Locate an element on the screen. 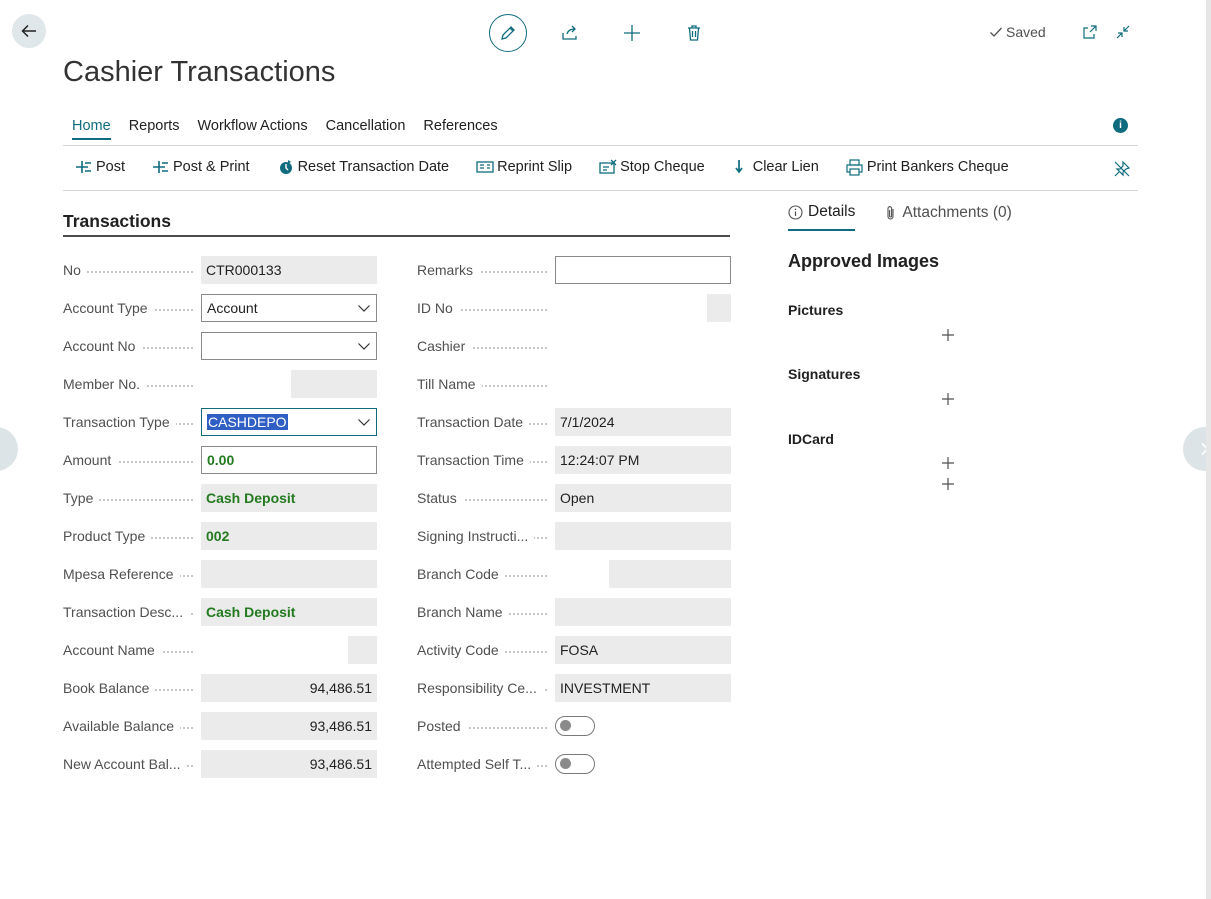 This screenshot has width=1211, height=899. field-label: Posted is located at coordinates (486, 726).